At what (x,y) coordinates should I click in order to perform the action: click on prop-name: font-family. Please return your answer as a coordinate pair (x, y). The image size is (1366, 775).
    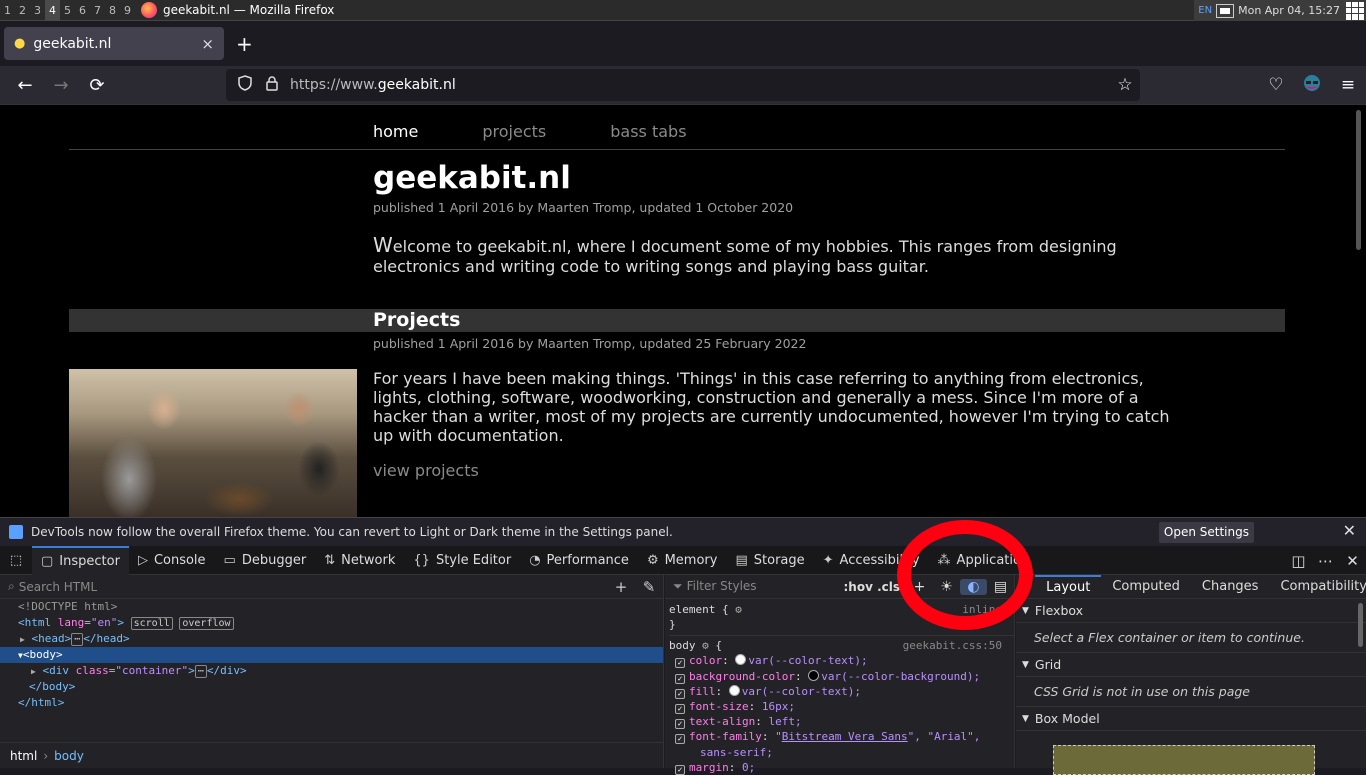
    Looking at the image, I should click on (725, 736).